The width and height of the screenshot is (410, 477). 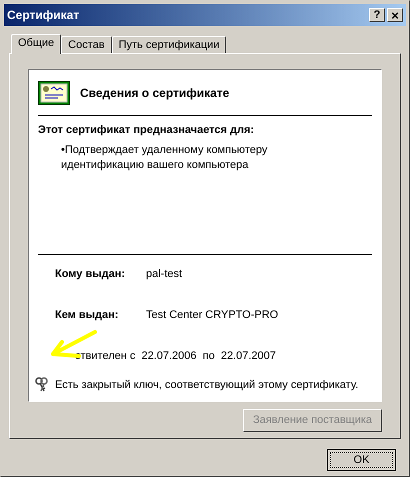 I want to click on private-key-note: Есть закрытый ключ, соответствующий этому сертификату., so click(x=206, y=385).